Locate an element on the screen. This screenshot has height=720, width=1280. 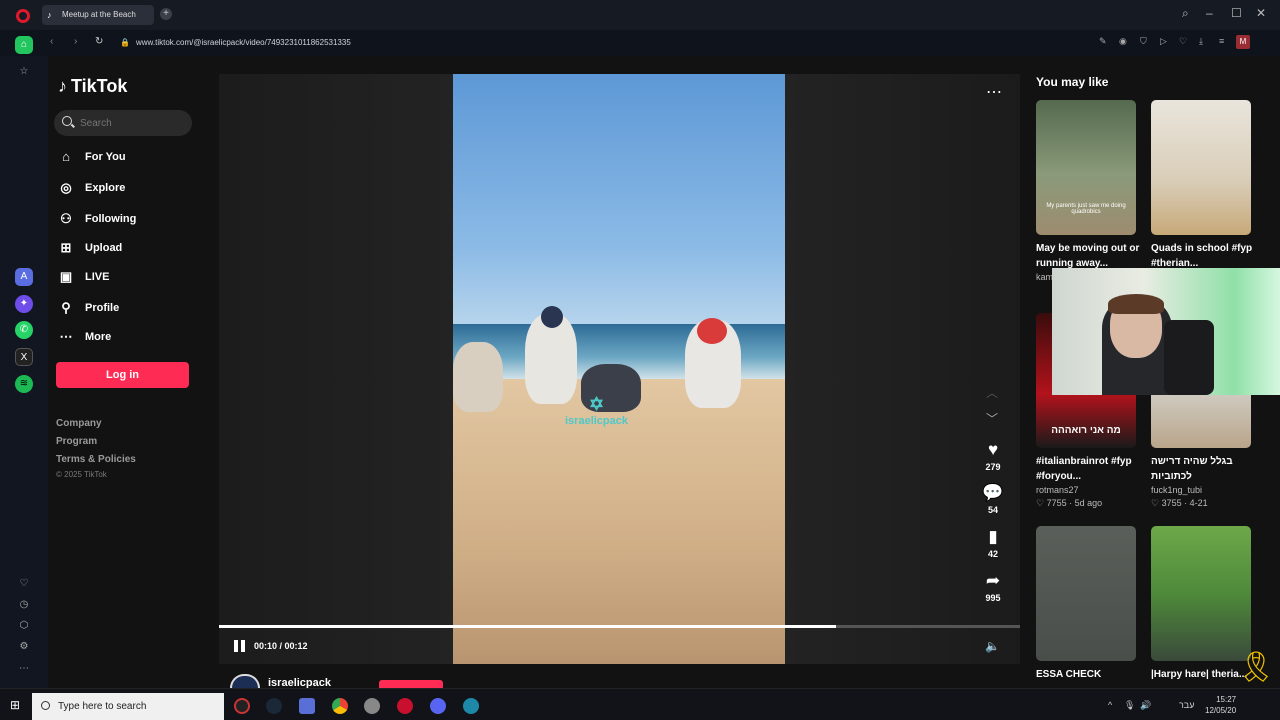
comment-count: 54 is located at coordinates (992, 510).